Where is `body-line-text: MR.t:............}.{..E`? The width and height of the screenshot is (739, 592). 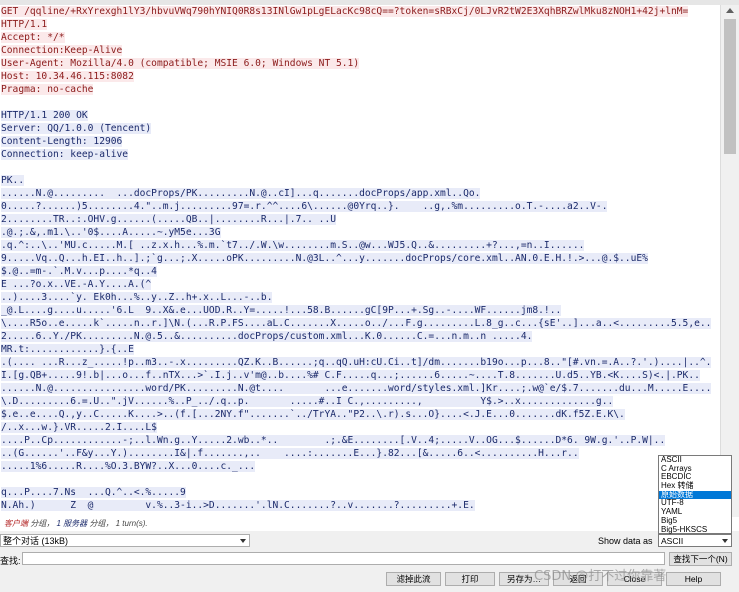 body-line-text: MR.t:............}.{..E is located at coordinates (67, 349).